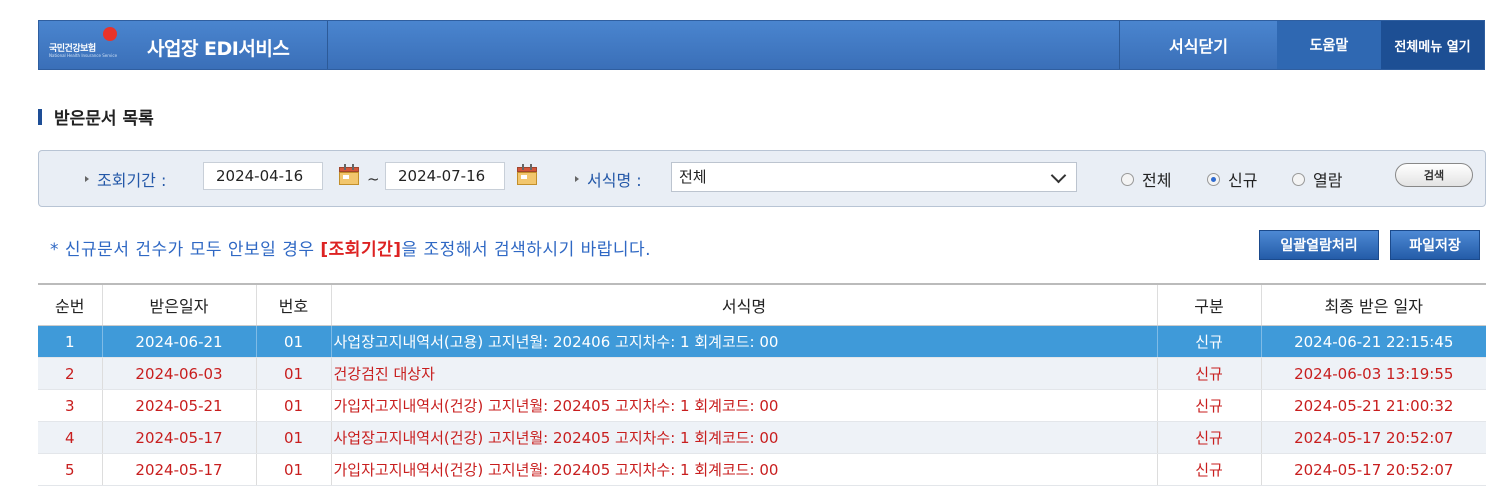 The height and width of the screenshot is (486, 1498). Describe the element at coordinates (693, 177) in the screenshot. I see `form-name-selected: 전체` at that location.